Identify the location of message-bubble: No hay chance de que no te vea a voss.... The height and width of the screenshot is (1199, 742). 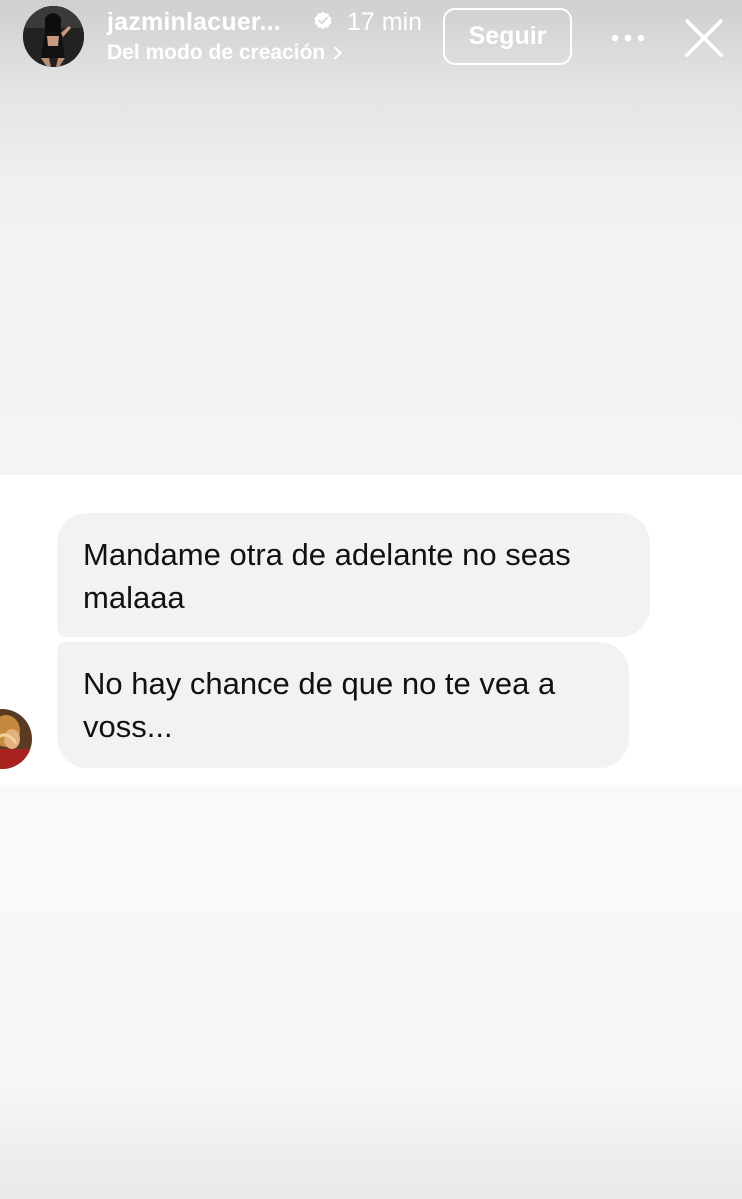
(343, 705).